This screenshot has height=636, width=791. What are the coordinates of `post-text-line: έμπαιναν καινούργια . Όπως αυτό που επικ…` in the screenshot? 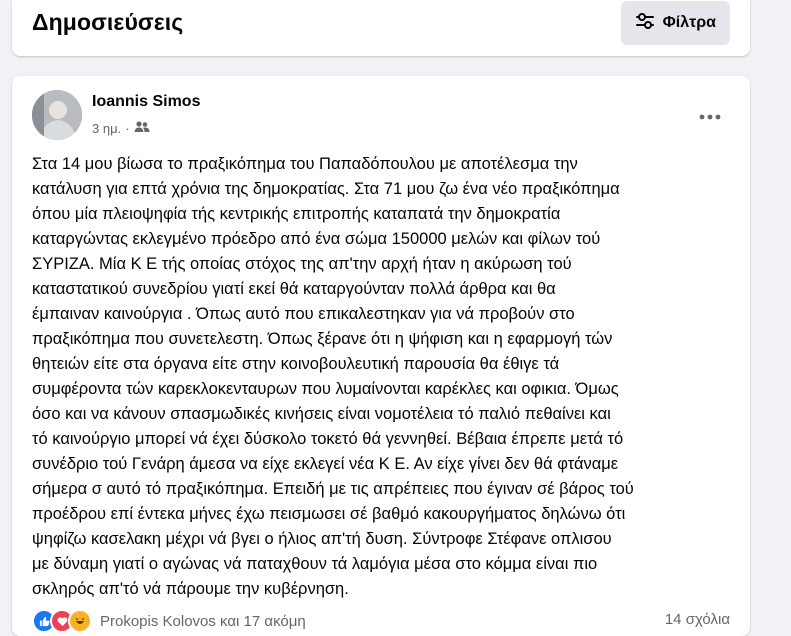 It's located at (303, 314).